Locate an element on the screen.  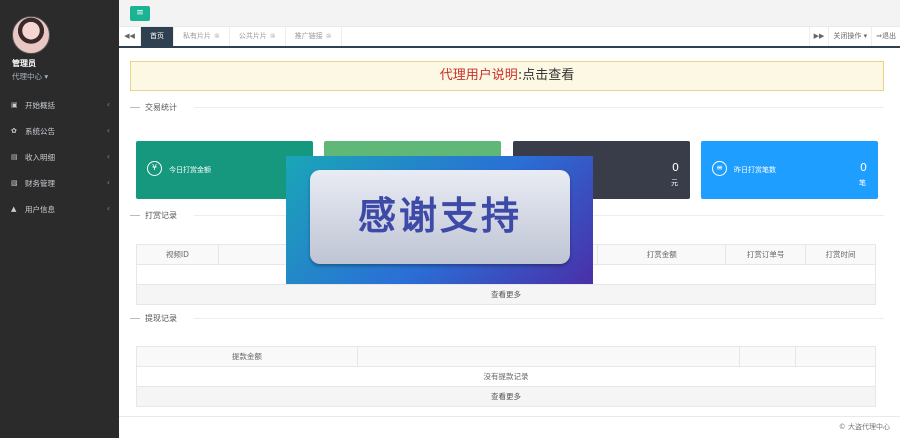
empty-state-text: 没有提款记录 is located at coordinates (506, 376).